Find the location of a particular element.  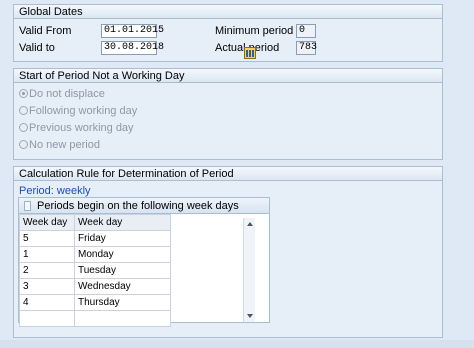

table-row: 5 Friday is located at coordinates (95, 238).